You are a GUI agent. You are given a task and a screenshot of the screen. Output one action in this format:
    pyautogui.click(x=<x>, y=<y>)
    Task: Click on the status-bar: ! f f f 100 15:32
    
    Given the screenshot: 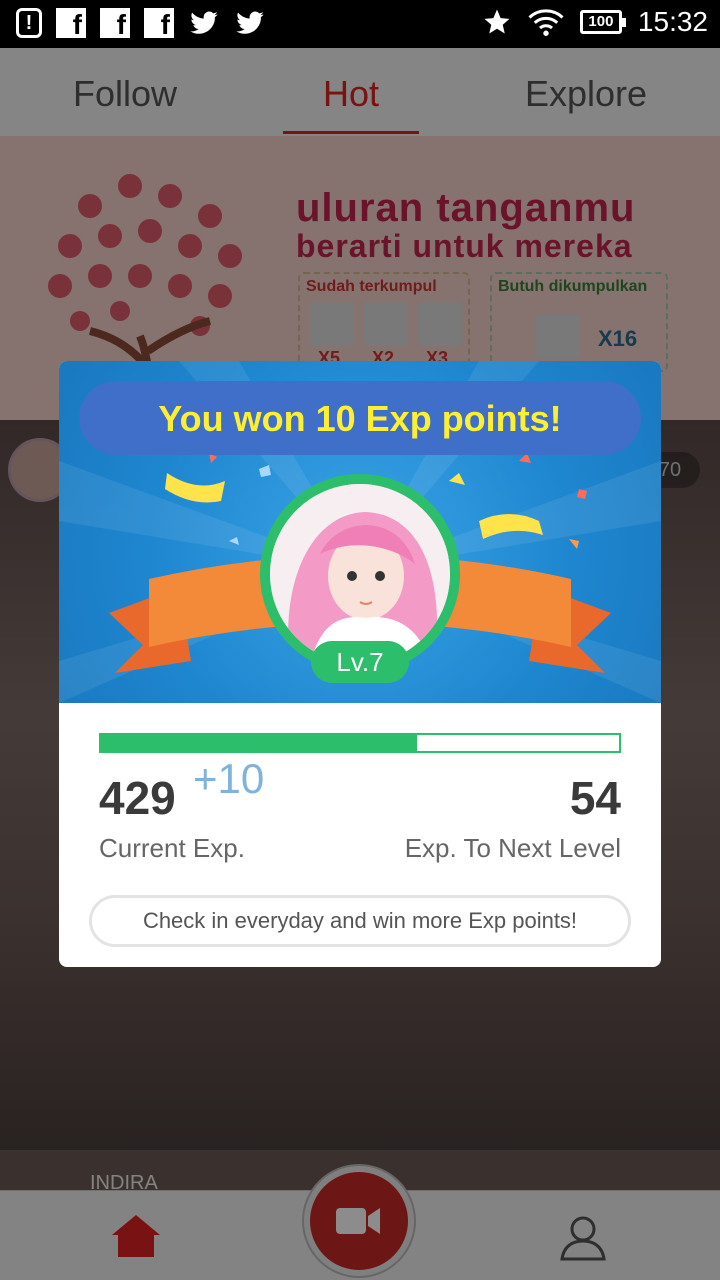 What is the action you would take?
    pyautogui.click(x=360, y=24)
    